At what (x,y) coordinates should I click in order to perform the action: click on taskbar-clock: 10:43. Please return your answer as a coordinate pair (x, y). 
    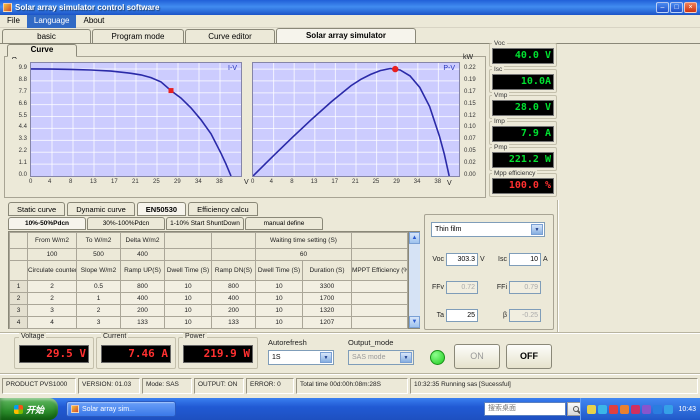
    Looking at the image, I should click on (687, 409).